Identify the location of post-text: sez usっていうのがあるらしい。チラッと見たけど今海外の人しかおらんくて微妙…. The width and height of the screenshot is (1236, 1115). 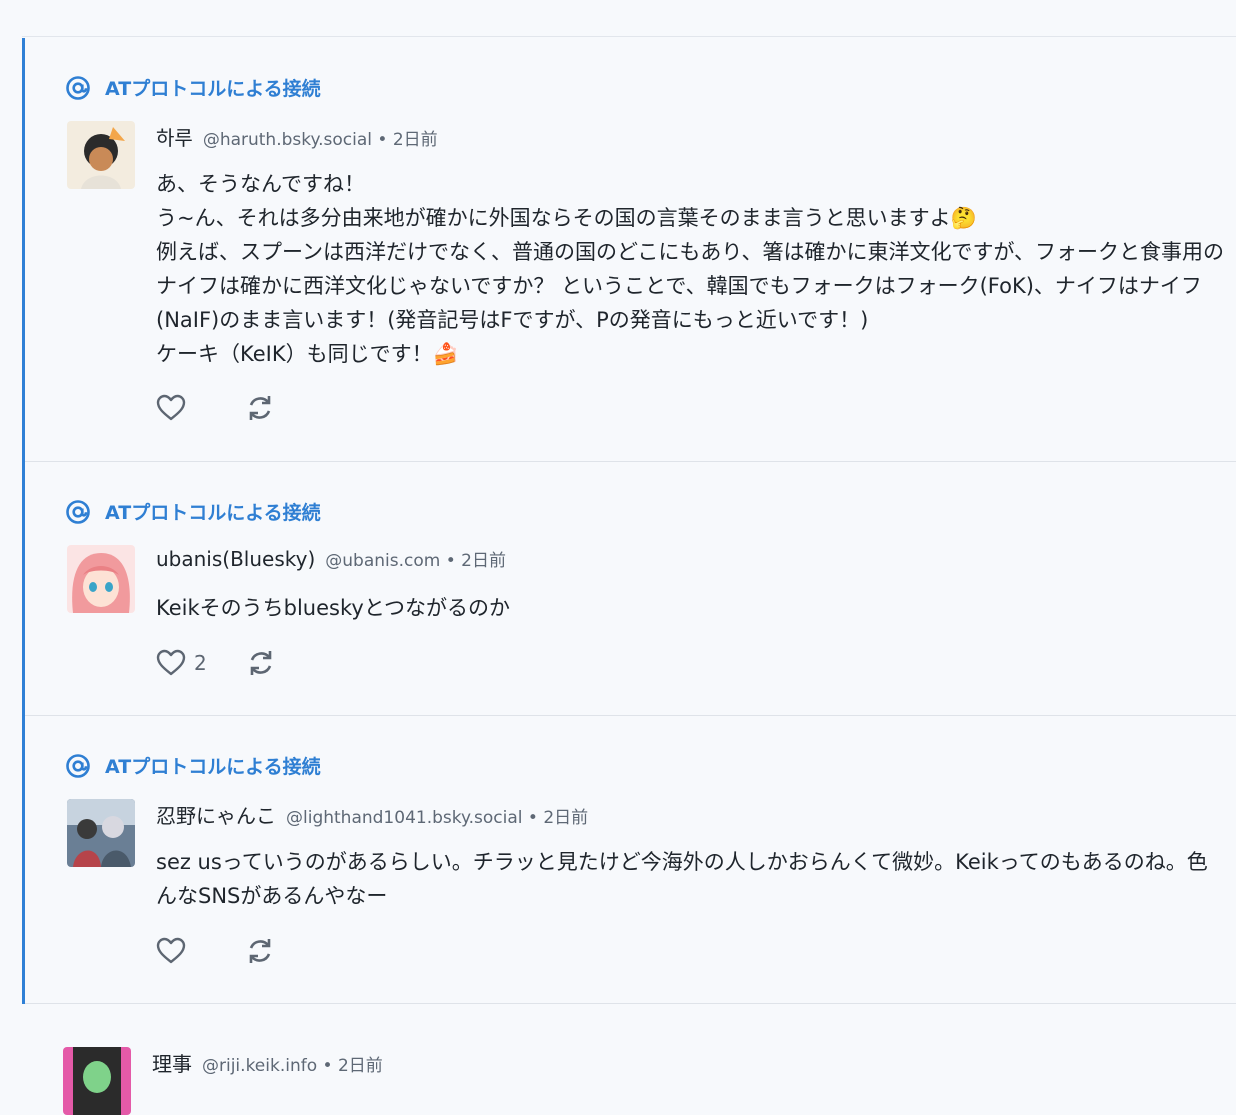
(682, 879).